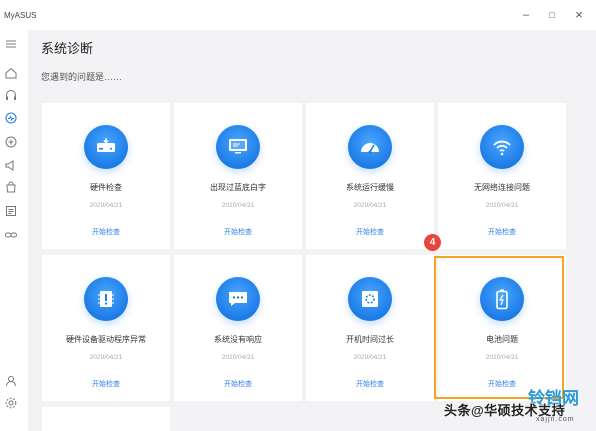 The height and width of the screenshot is (431, 596). What do you see at coordinates (502, 147) in the screenshot?
I see `wifi-icon` at bounding box center [502, 147].